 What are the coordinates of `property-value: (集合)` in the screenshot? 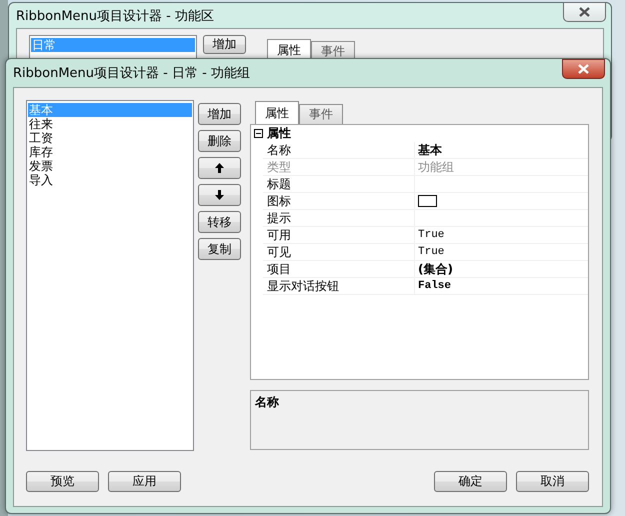 It's located at (435, 269).